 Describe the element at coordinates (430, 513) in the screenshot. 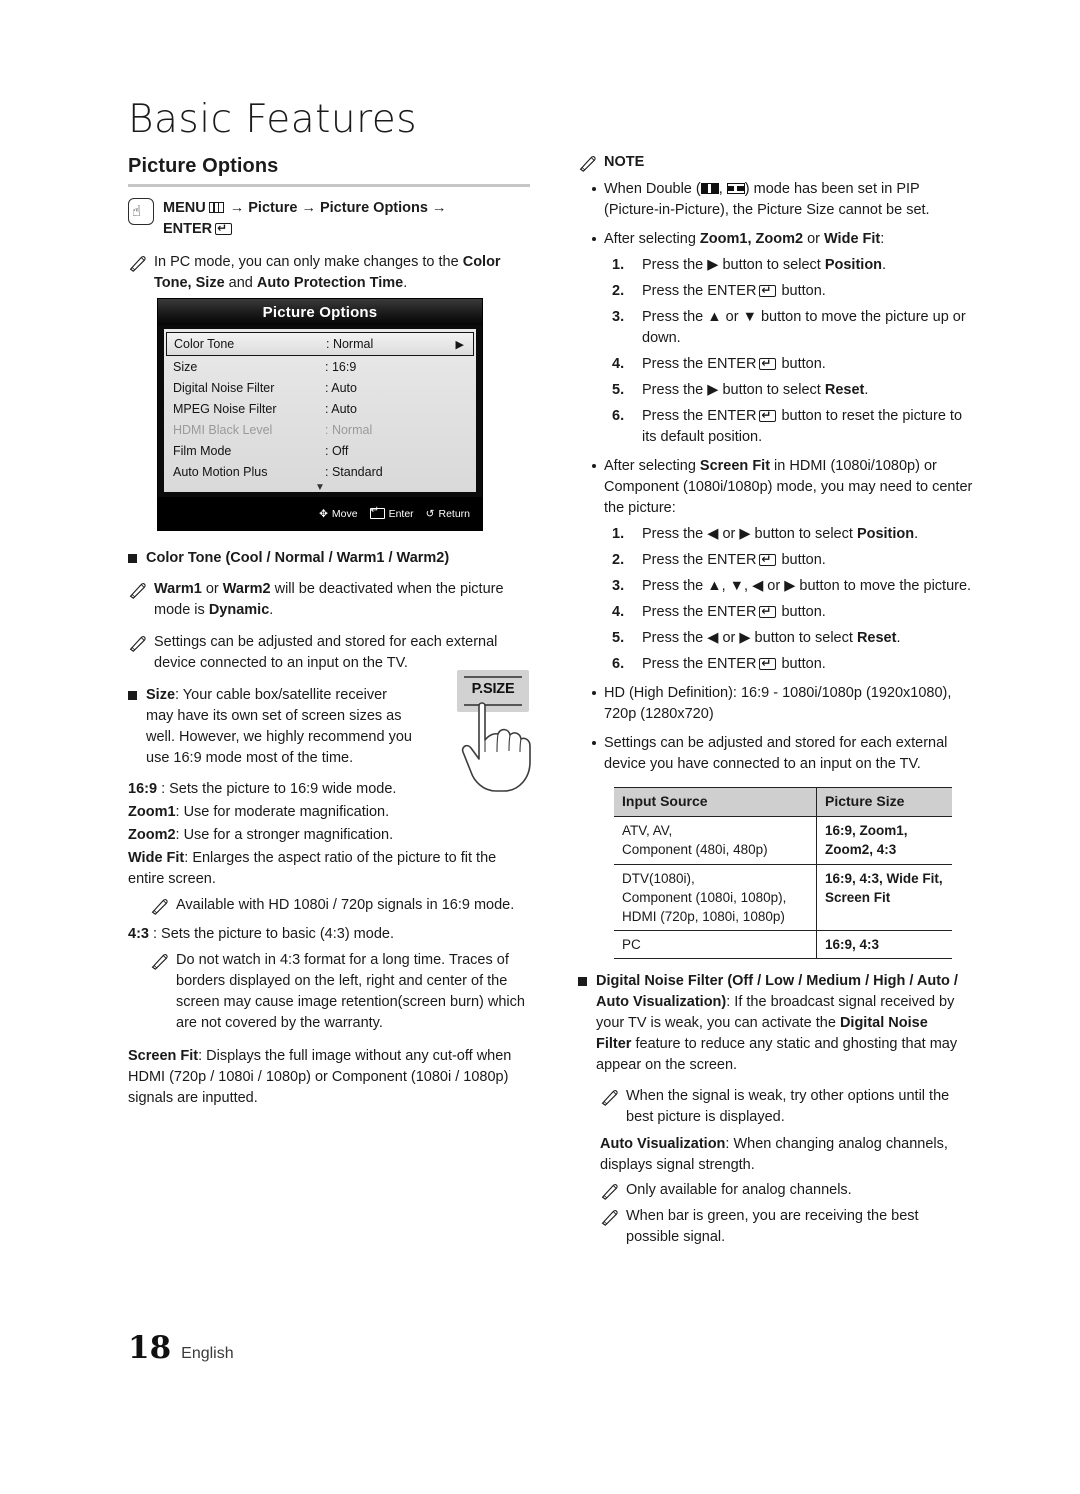

I see `return-arrow-icon: ↺` at that location.